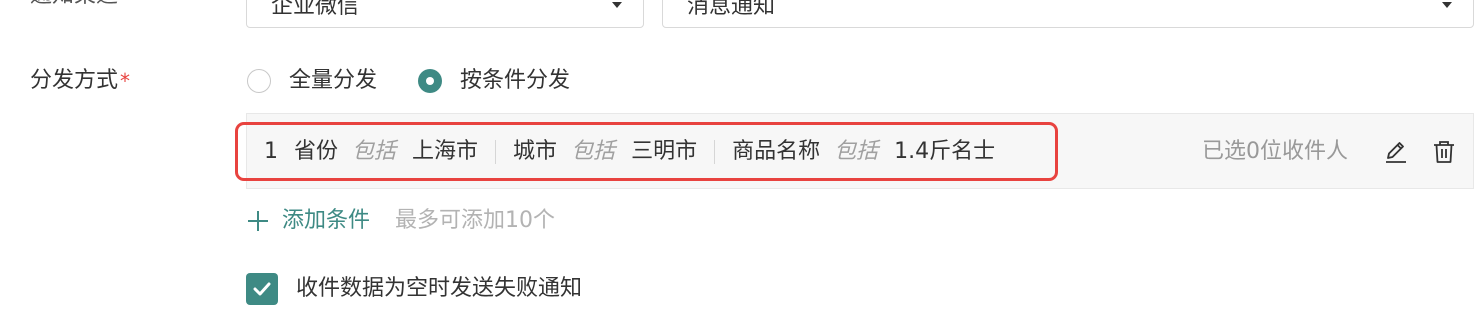 This screenshot has width=1476, height=314. What do you see at coordinates (315, 9) in the screenshot?
I see `channel-select-value: 企业微信` at bounding box center [315, 9].